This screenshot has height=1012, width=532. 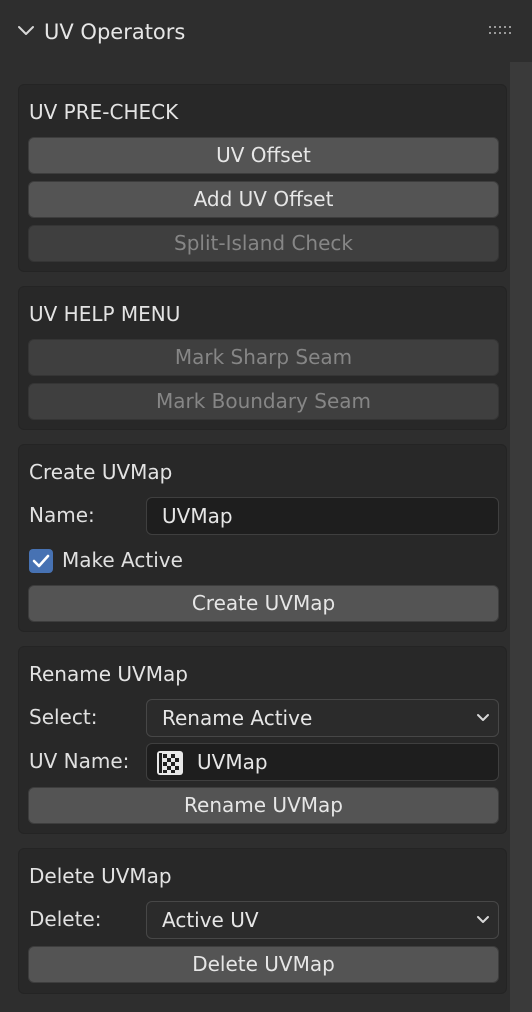 What do you see at coordinates (266, 31) in the screenshot?
I see `panel-header: UV Operators` at bounding box center [266, 31].